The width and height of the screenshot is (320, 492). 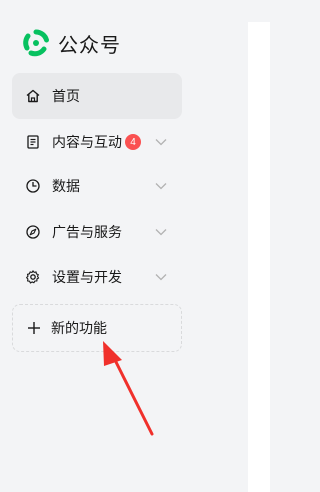 What do you see at coordinates (133, 142) in the screenshot?
I see `notification-badge: 4` at bounding box center [133, 142].